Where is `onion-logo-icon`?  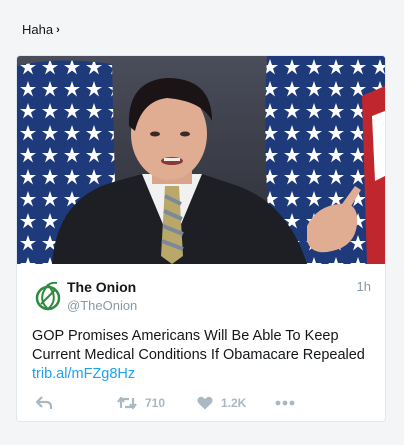
onion-logo-icon is located at coordinates (48, 296).